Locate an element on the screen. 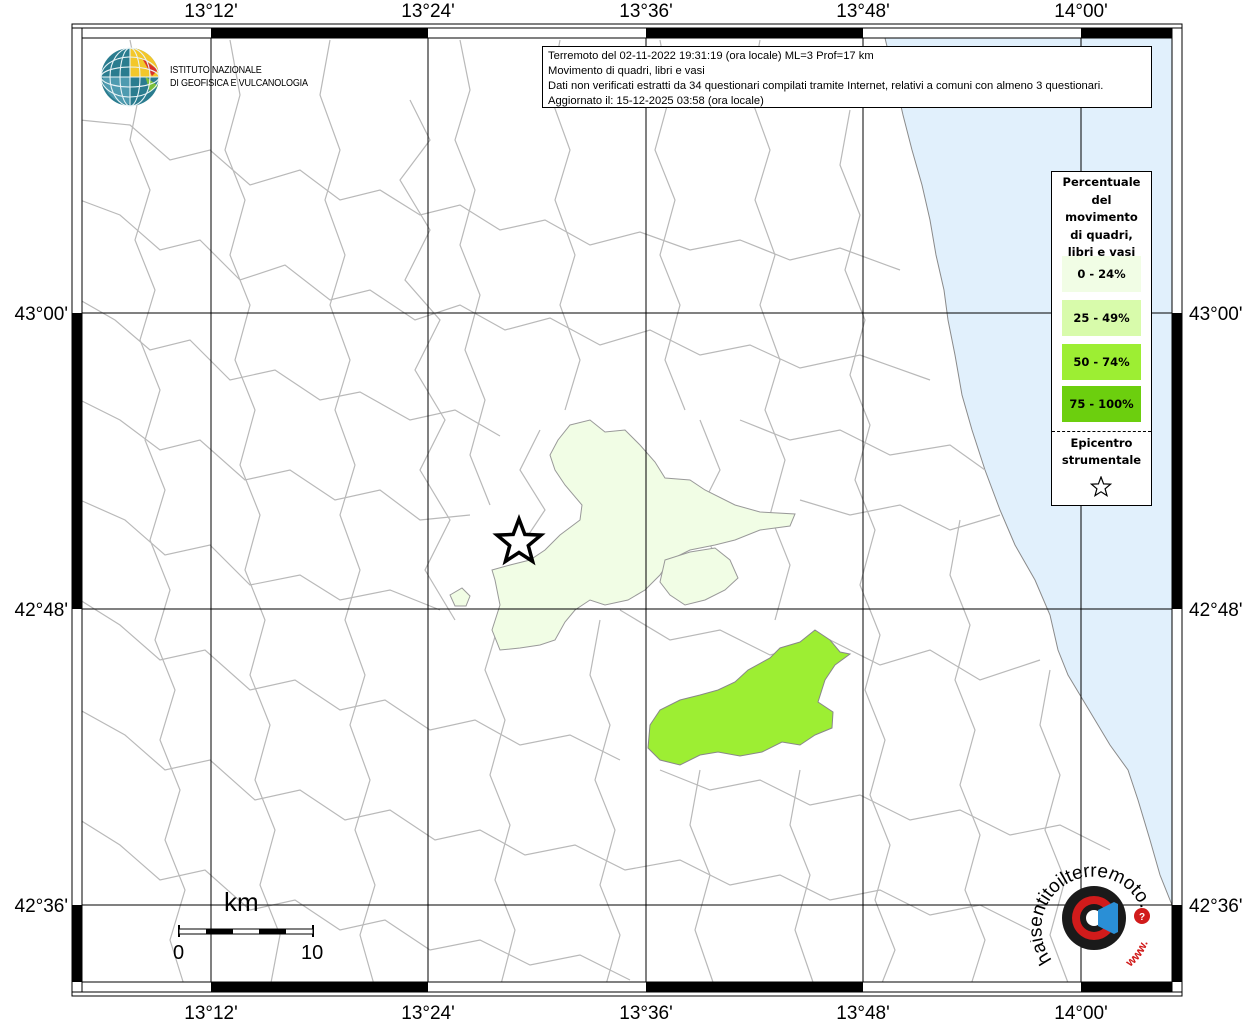  ingv-name-line2: DI GEOFISICA E VULCANOLOGIA is located at coordinates (239, 83).